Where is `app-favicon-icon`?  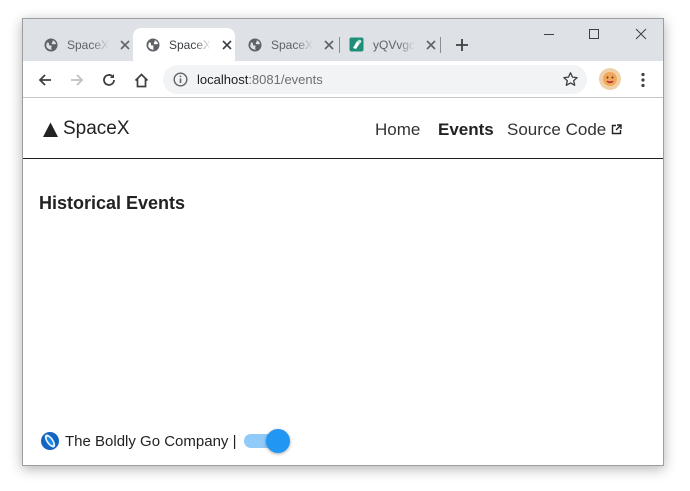 app-favicon-icon is located at coordinates (356, 44).